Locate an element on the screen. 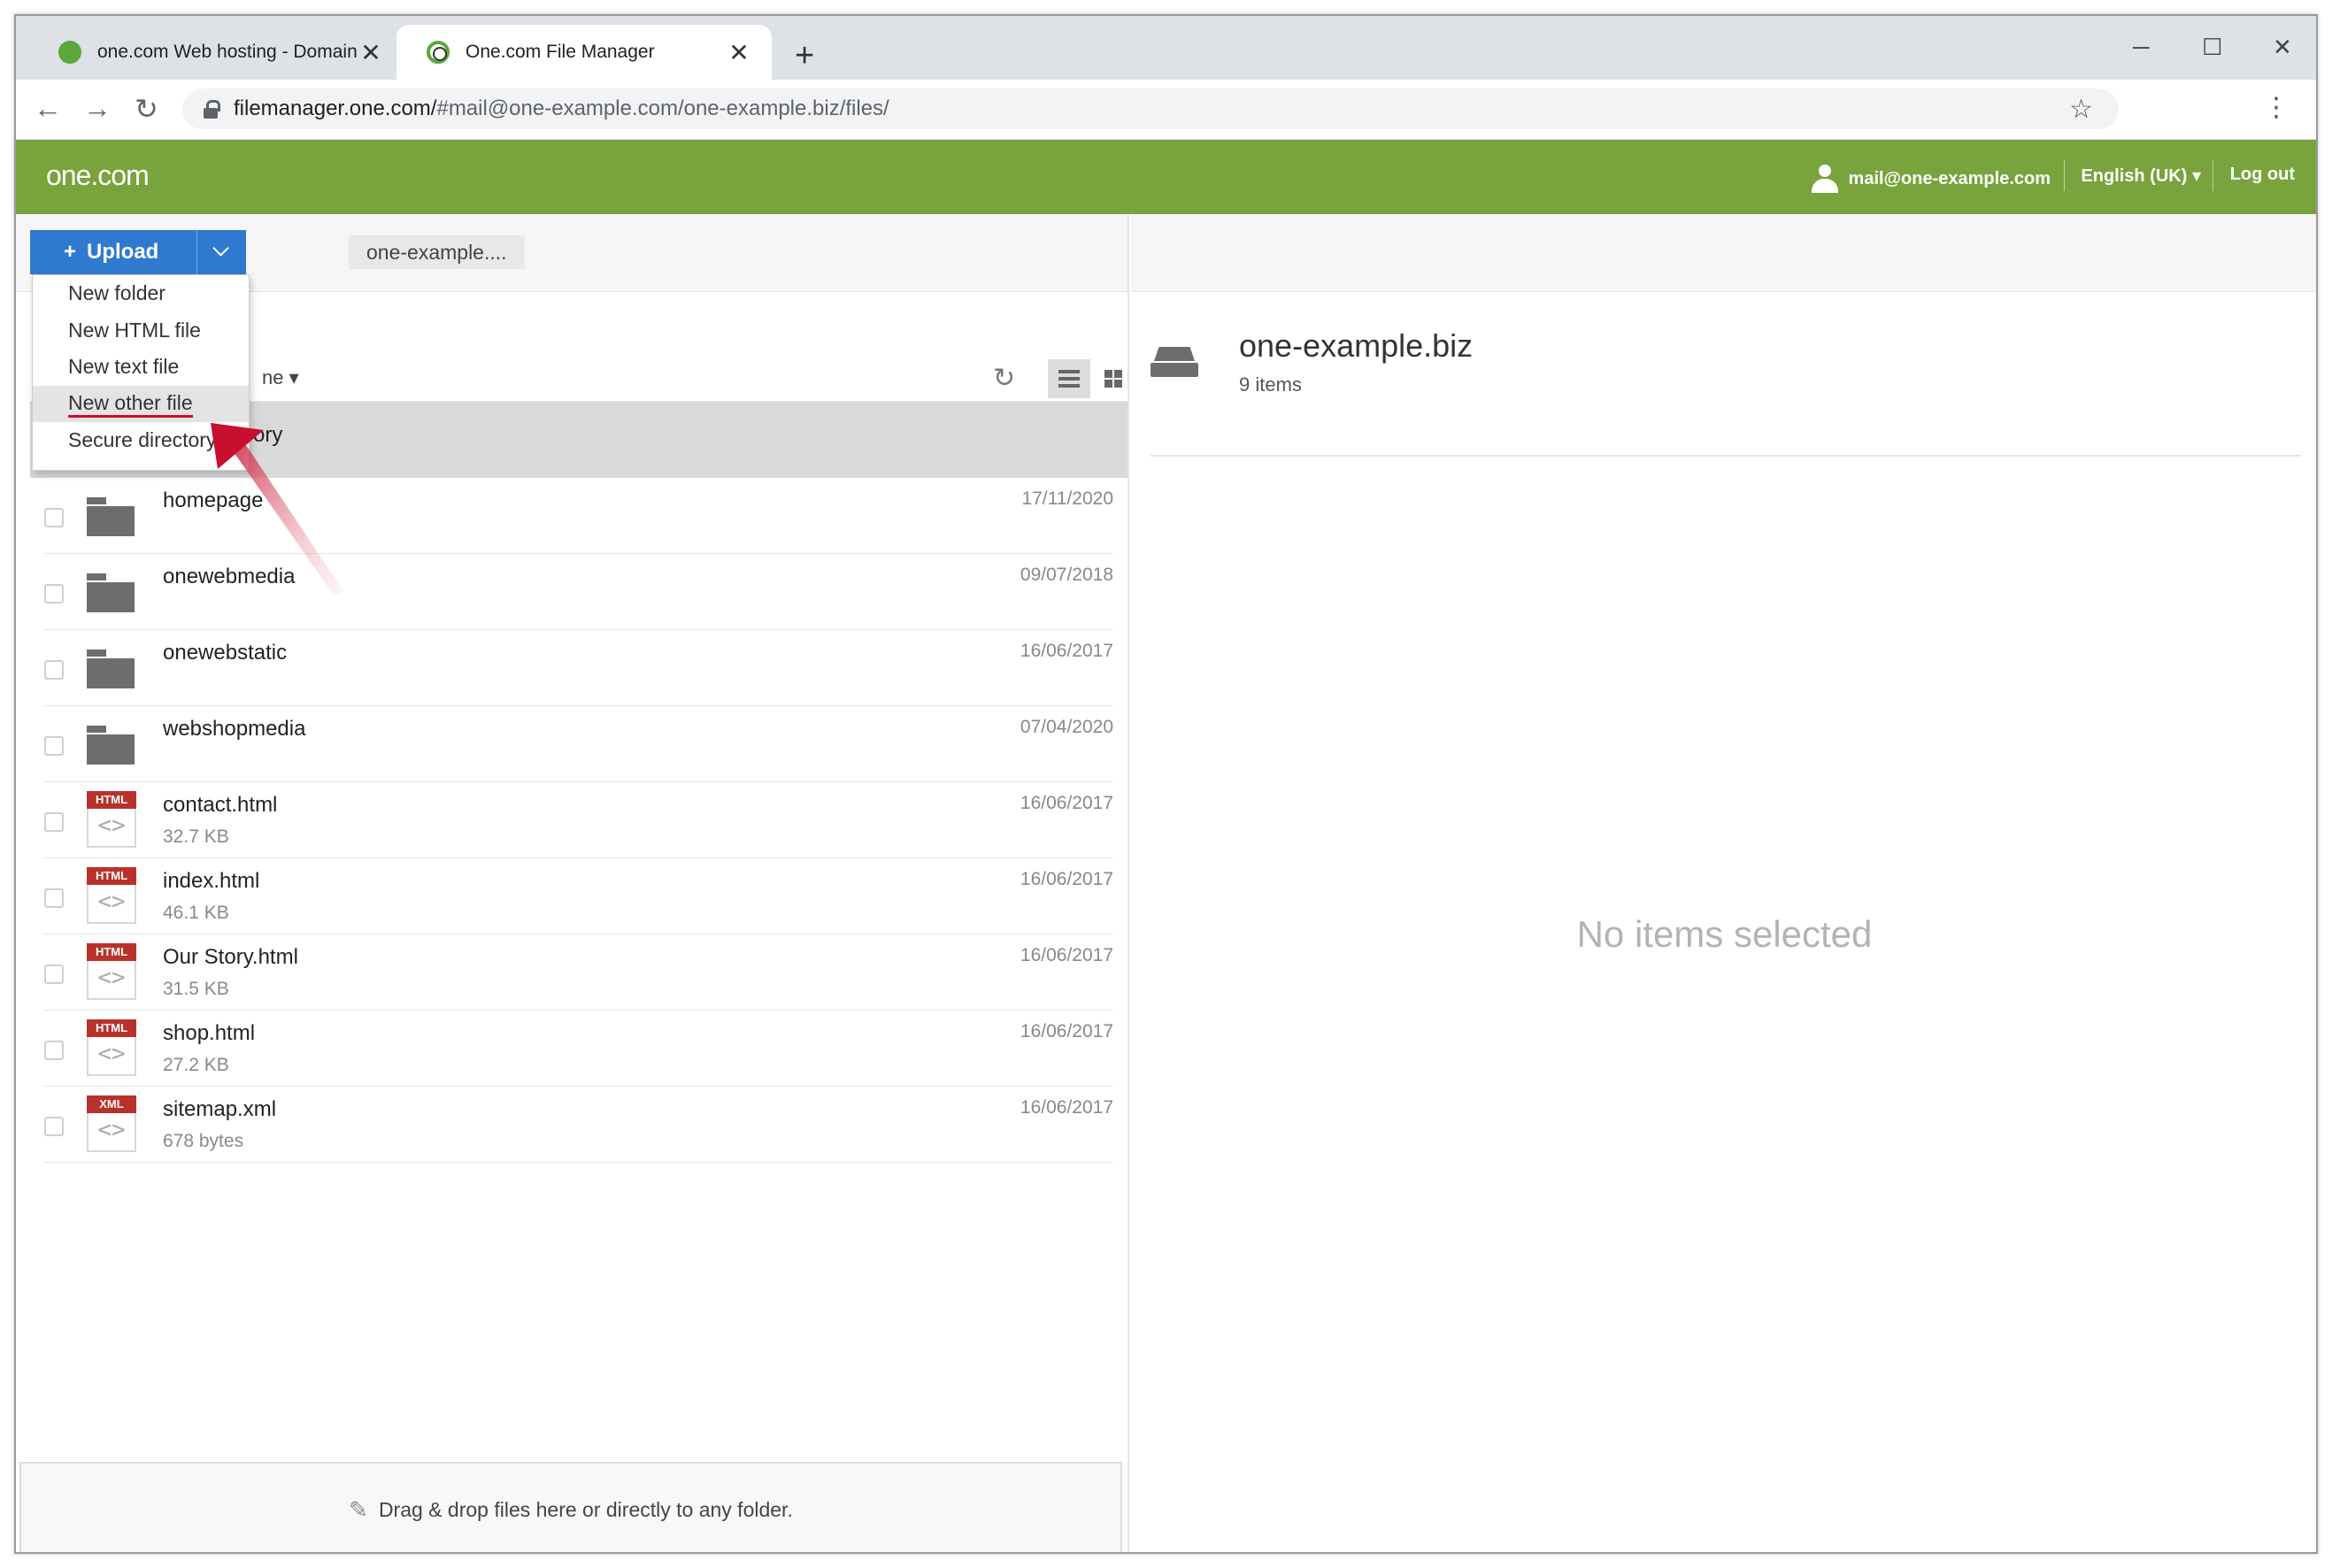 The width and height of the screenshot is (2332, 1568). table-row: HTML <> index.html 46.1 KB 16/06/2017 is located at coordinates (578, 896).